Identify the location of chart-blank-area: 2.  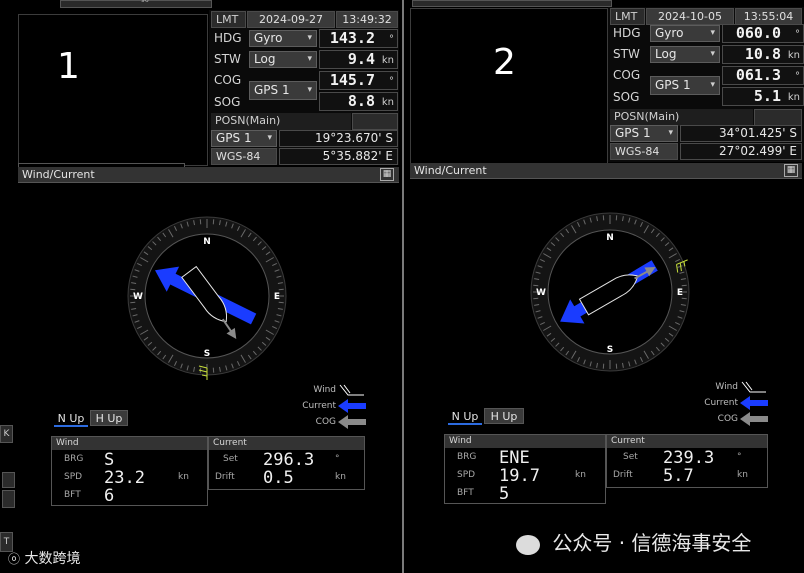
(509, 86).